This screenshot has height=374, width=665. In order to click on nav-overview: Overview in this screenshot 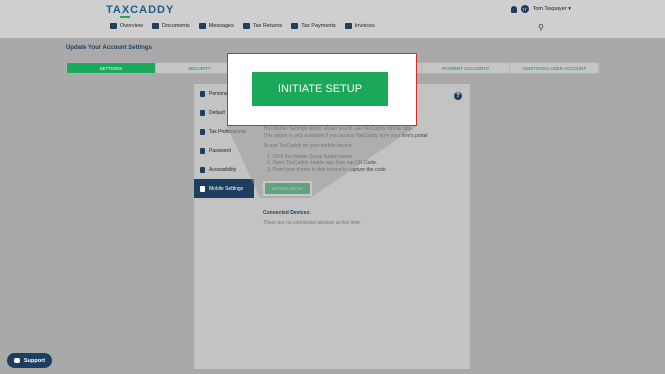, I will do `click(126, 26)`.